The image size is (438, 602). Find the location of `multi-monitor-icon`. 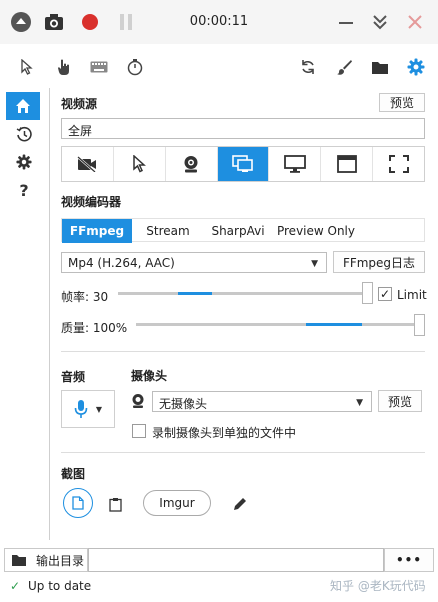

multi-monitor-icon is located at coordinates (242, 163).